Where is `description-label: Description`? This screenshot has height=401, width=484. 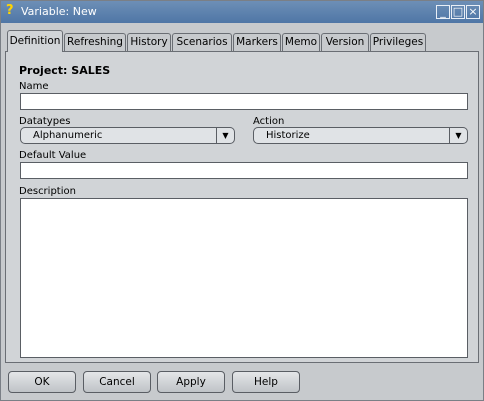 description-label: Description is located at coordinates (47, 191).